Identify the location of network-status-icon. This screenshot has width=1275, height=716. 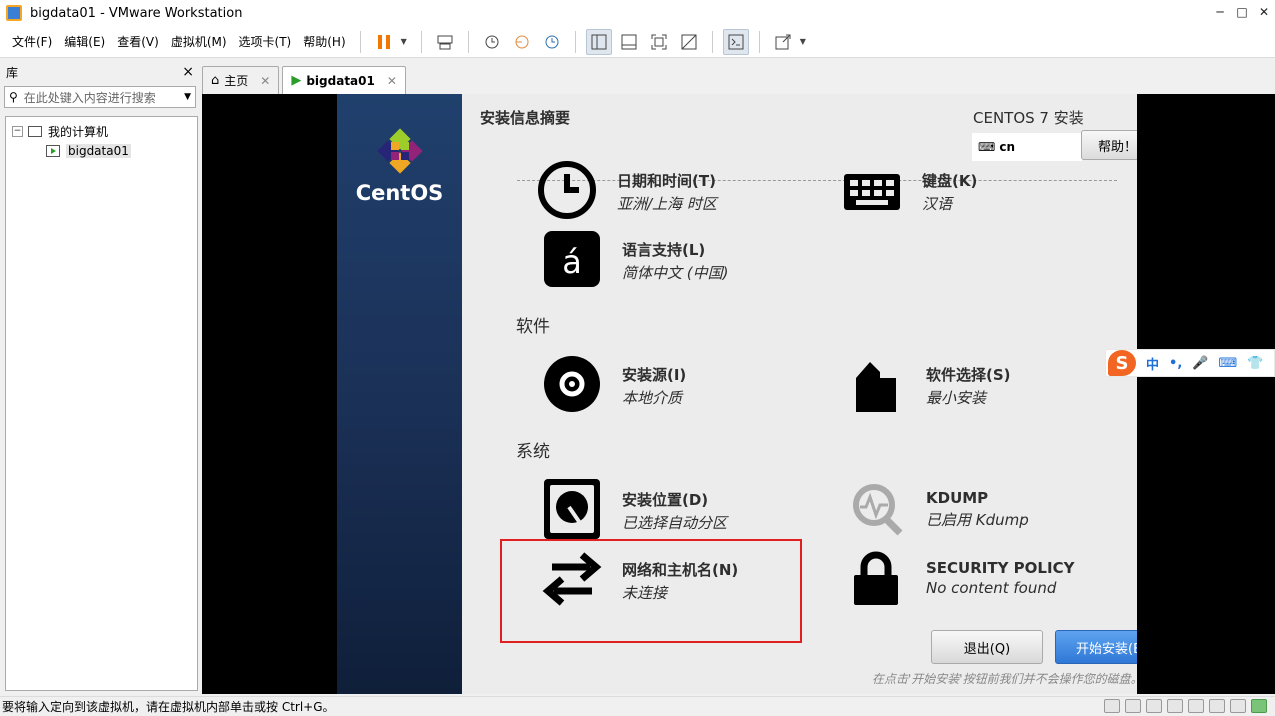
(1154, 706).